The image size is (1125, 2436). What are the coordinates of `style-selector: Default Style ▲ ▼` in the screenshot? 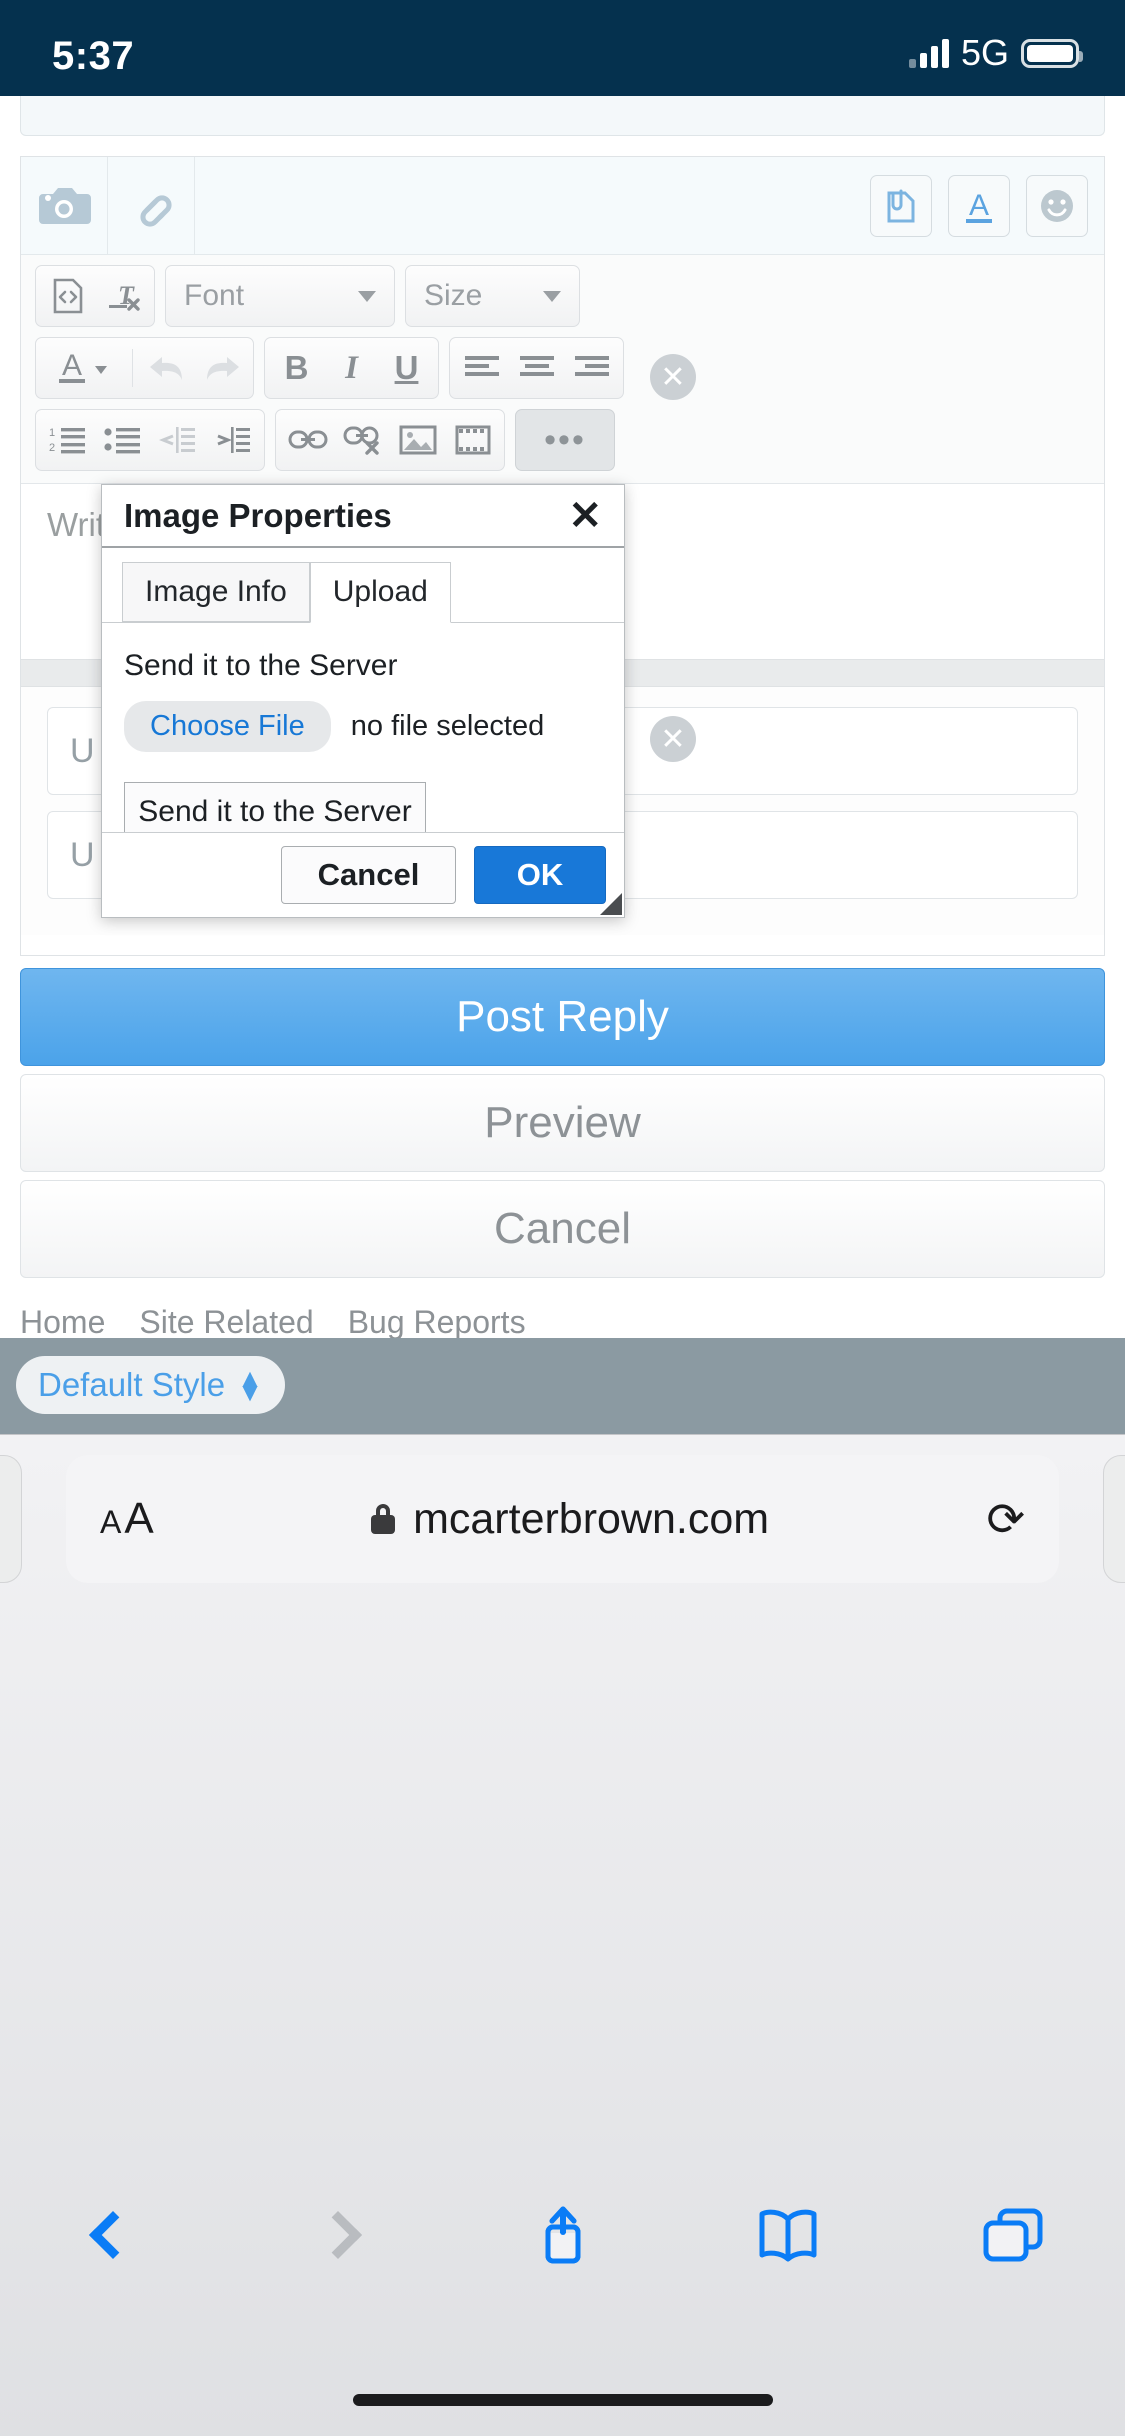 It's located at (150, 1385).